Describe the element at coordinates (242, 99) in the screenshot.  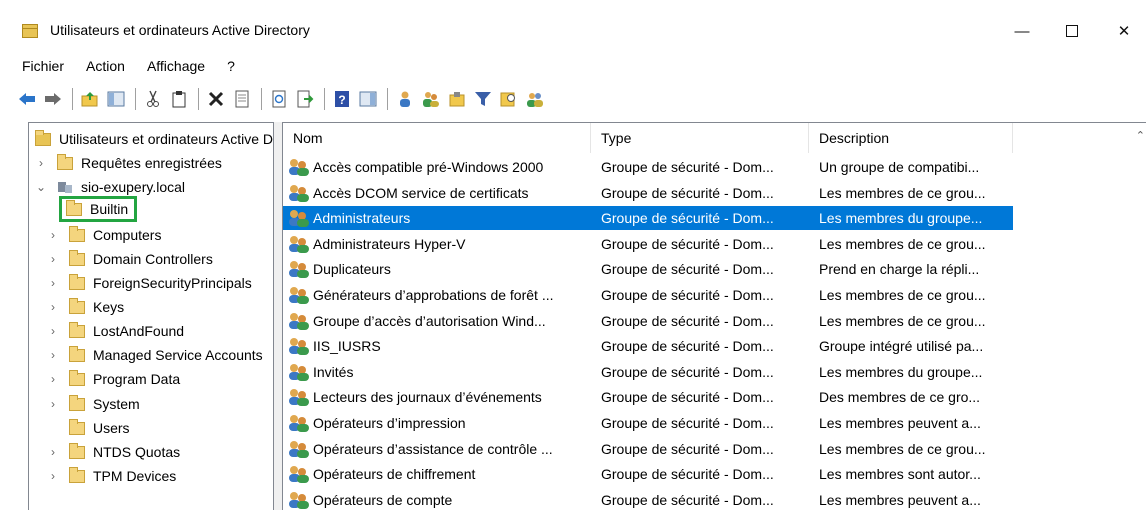
I see `properties-icon` at that location.